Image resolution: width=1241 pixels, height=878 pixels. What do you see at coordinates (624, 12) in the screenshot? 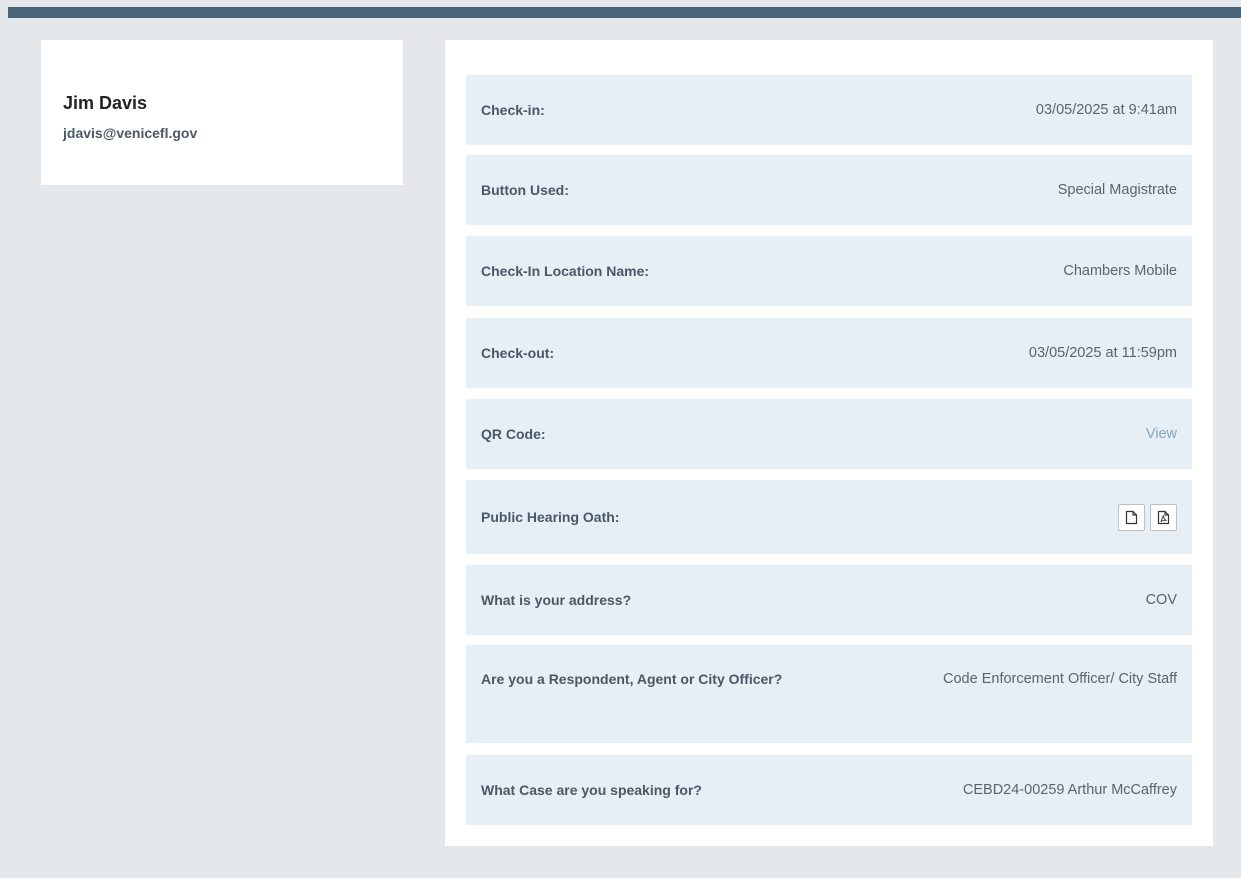
I see `top-bar` at bounding box center [624, 12].